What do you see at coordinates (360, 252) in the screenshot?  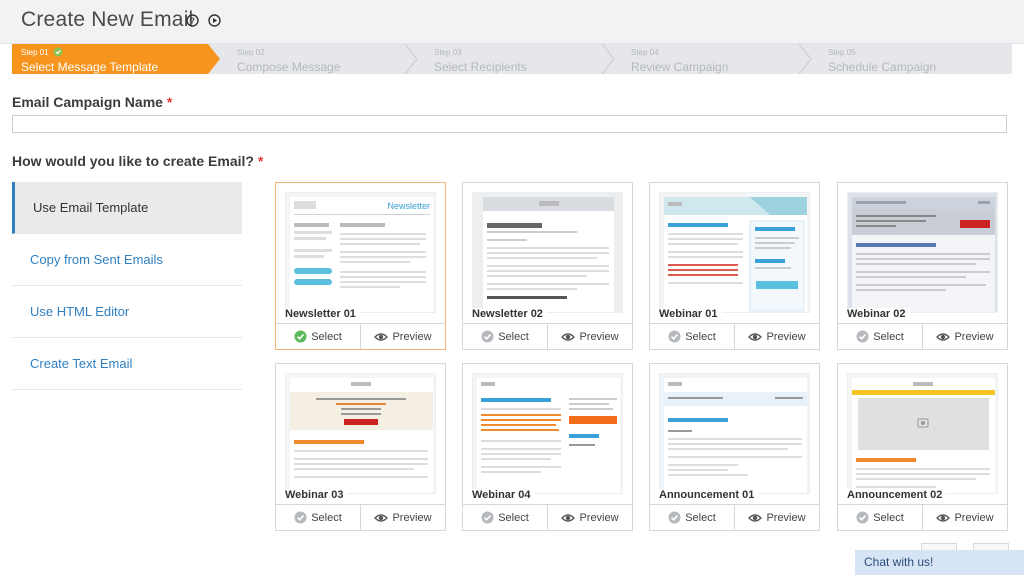 I see `template-thumbnail: Newsletter` at bounding box center [360, 252].